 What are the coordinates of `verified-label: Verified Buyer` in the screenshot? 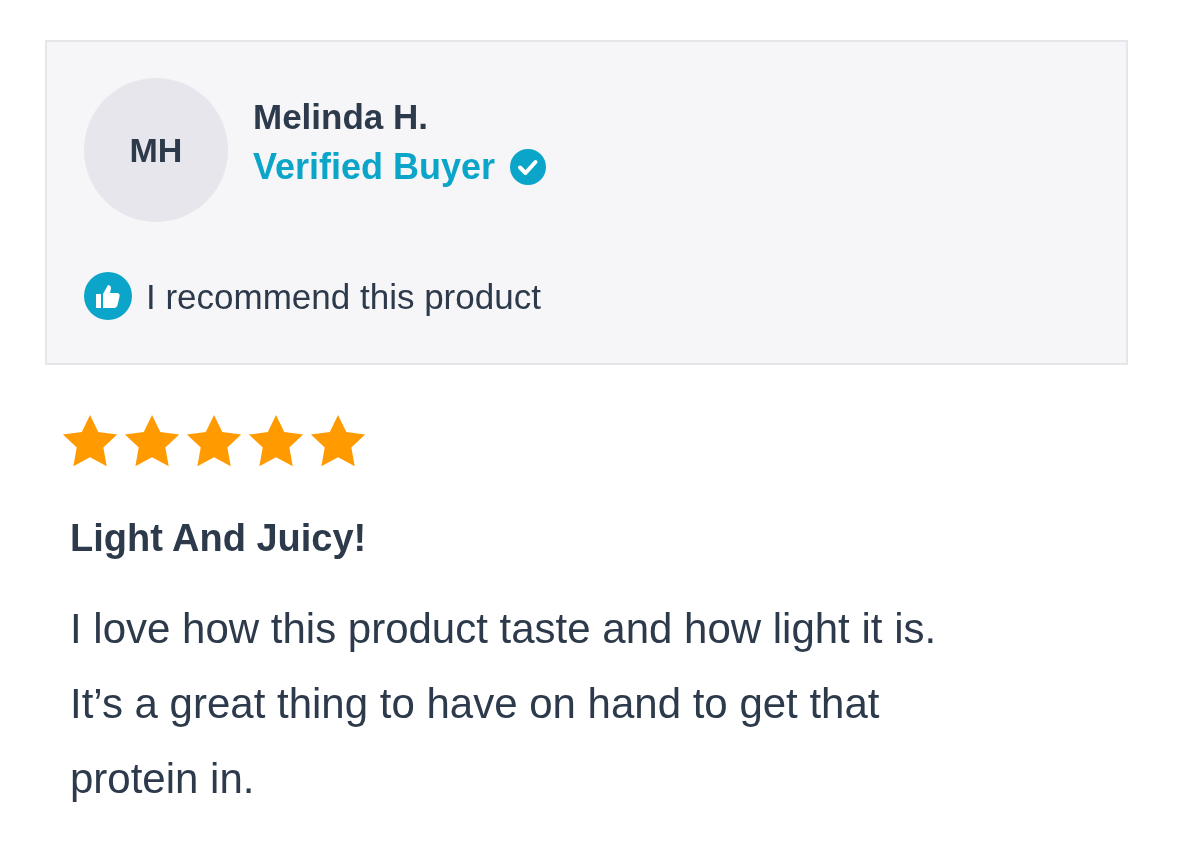 It's located at (374, 166).